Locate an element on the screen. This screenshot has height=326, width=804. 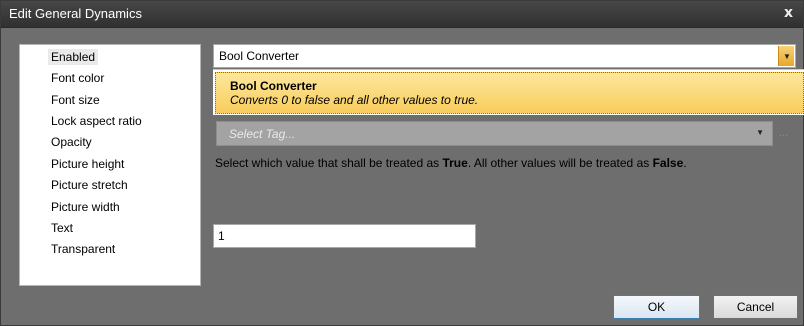
property-item-picture-width: Picture width is located at coordinates (85, 207).